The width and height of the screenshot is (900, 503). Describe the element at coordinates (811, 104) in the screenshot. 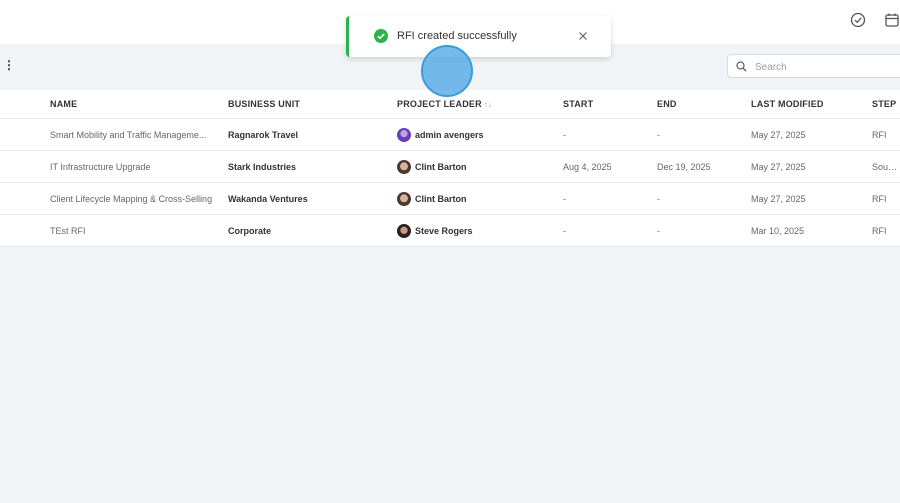

I see `column-header-last-modified: LAST MODIFIED` at that location.